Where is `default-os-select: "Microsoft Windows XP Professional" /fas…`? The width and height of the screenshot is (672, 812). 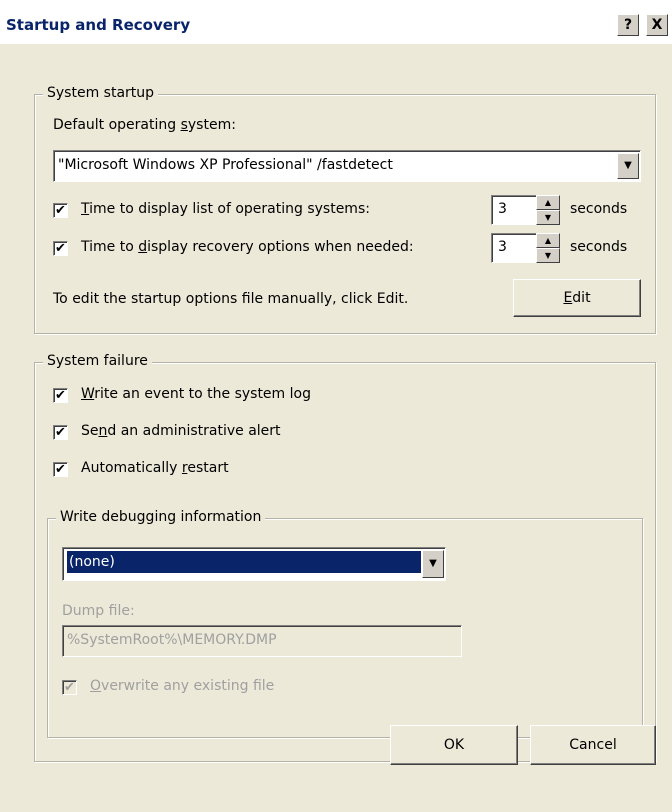
default-os-select: "Microsoft Windows XP Professional" /fas… is located at coordinates (347, 166).